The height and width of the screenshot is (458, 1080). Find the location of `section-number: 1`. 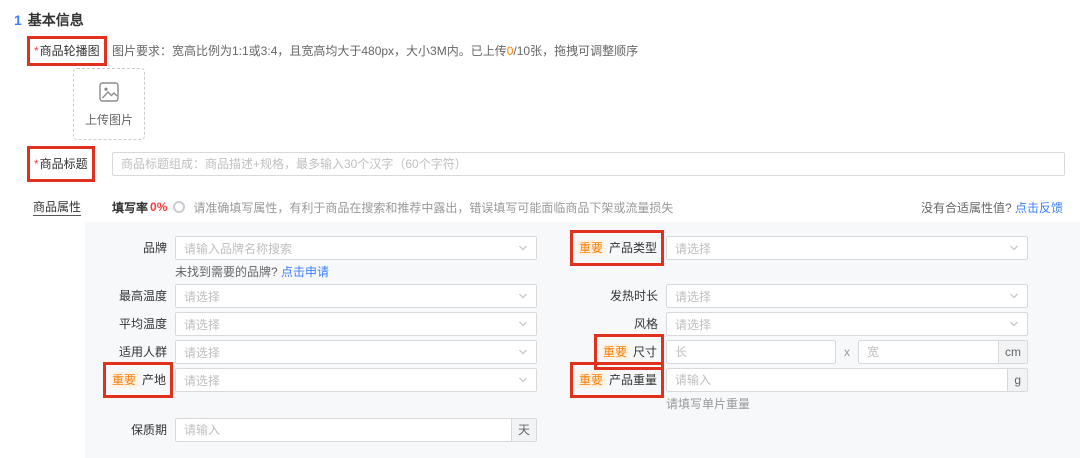

section-number: 1 is located at coordinates (18, 20).